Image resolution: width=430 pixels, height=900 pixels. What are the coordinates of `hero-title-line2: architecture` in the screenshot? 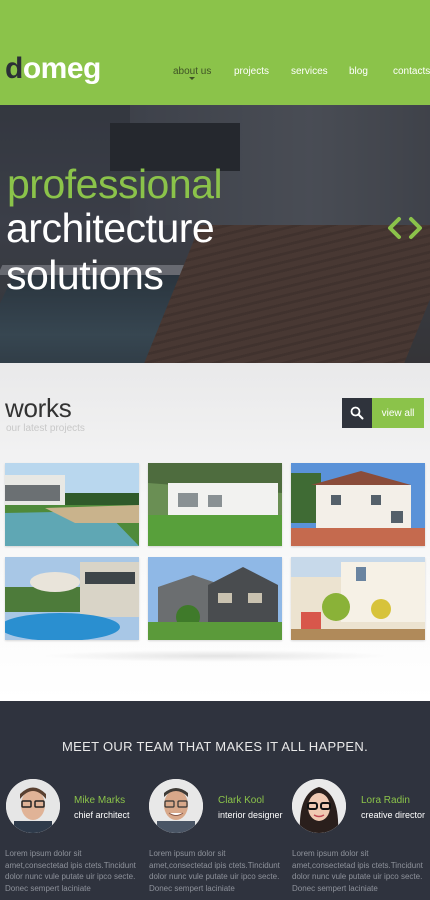 It's located at (110, 228).